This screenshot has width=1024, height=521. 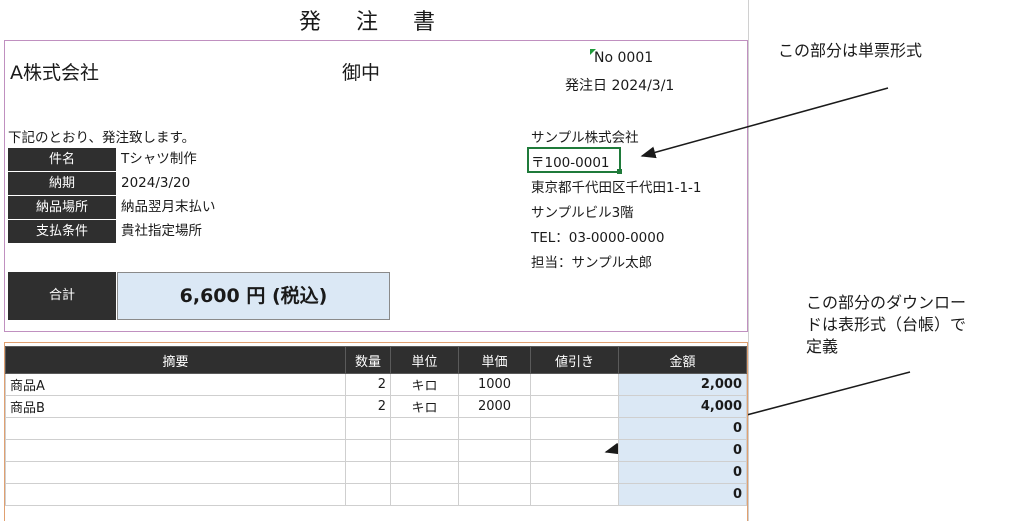 I want to click on table-row: 商品A 2 キロ 1000 2,000, so click(x=376, y=384).